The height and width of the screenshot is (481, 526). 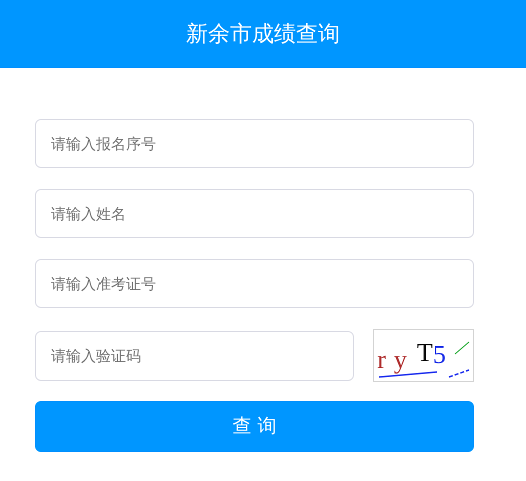 I want to click on captcha-image: r y T5, so click(x=423, y=355).